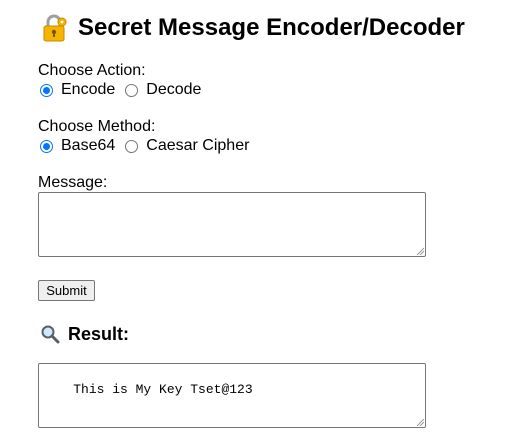 This screenshot has width=515, height=435. Describe the element at coordinates (163, 389) in the screenshot. I see `result-text: This is My Key Tset@123` at that location.